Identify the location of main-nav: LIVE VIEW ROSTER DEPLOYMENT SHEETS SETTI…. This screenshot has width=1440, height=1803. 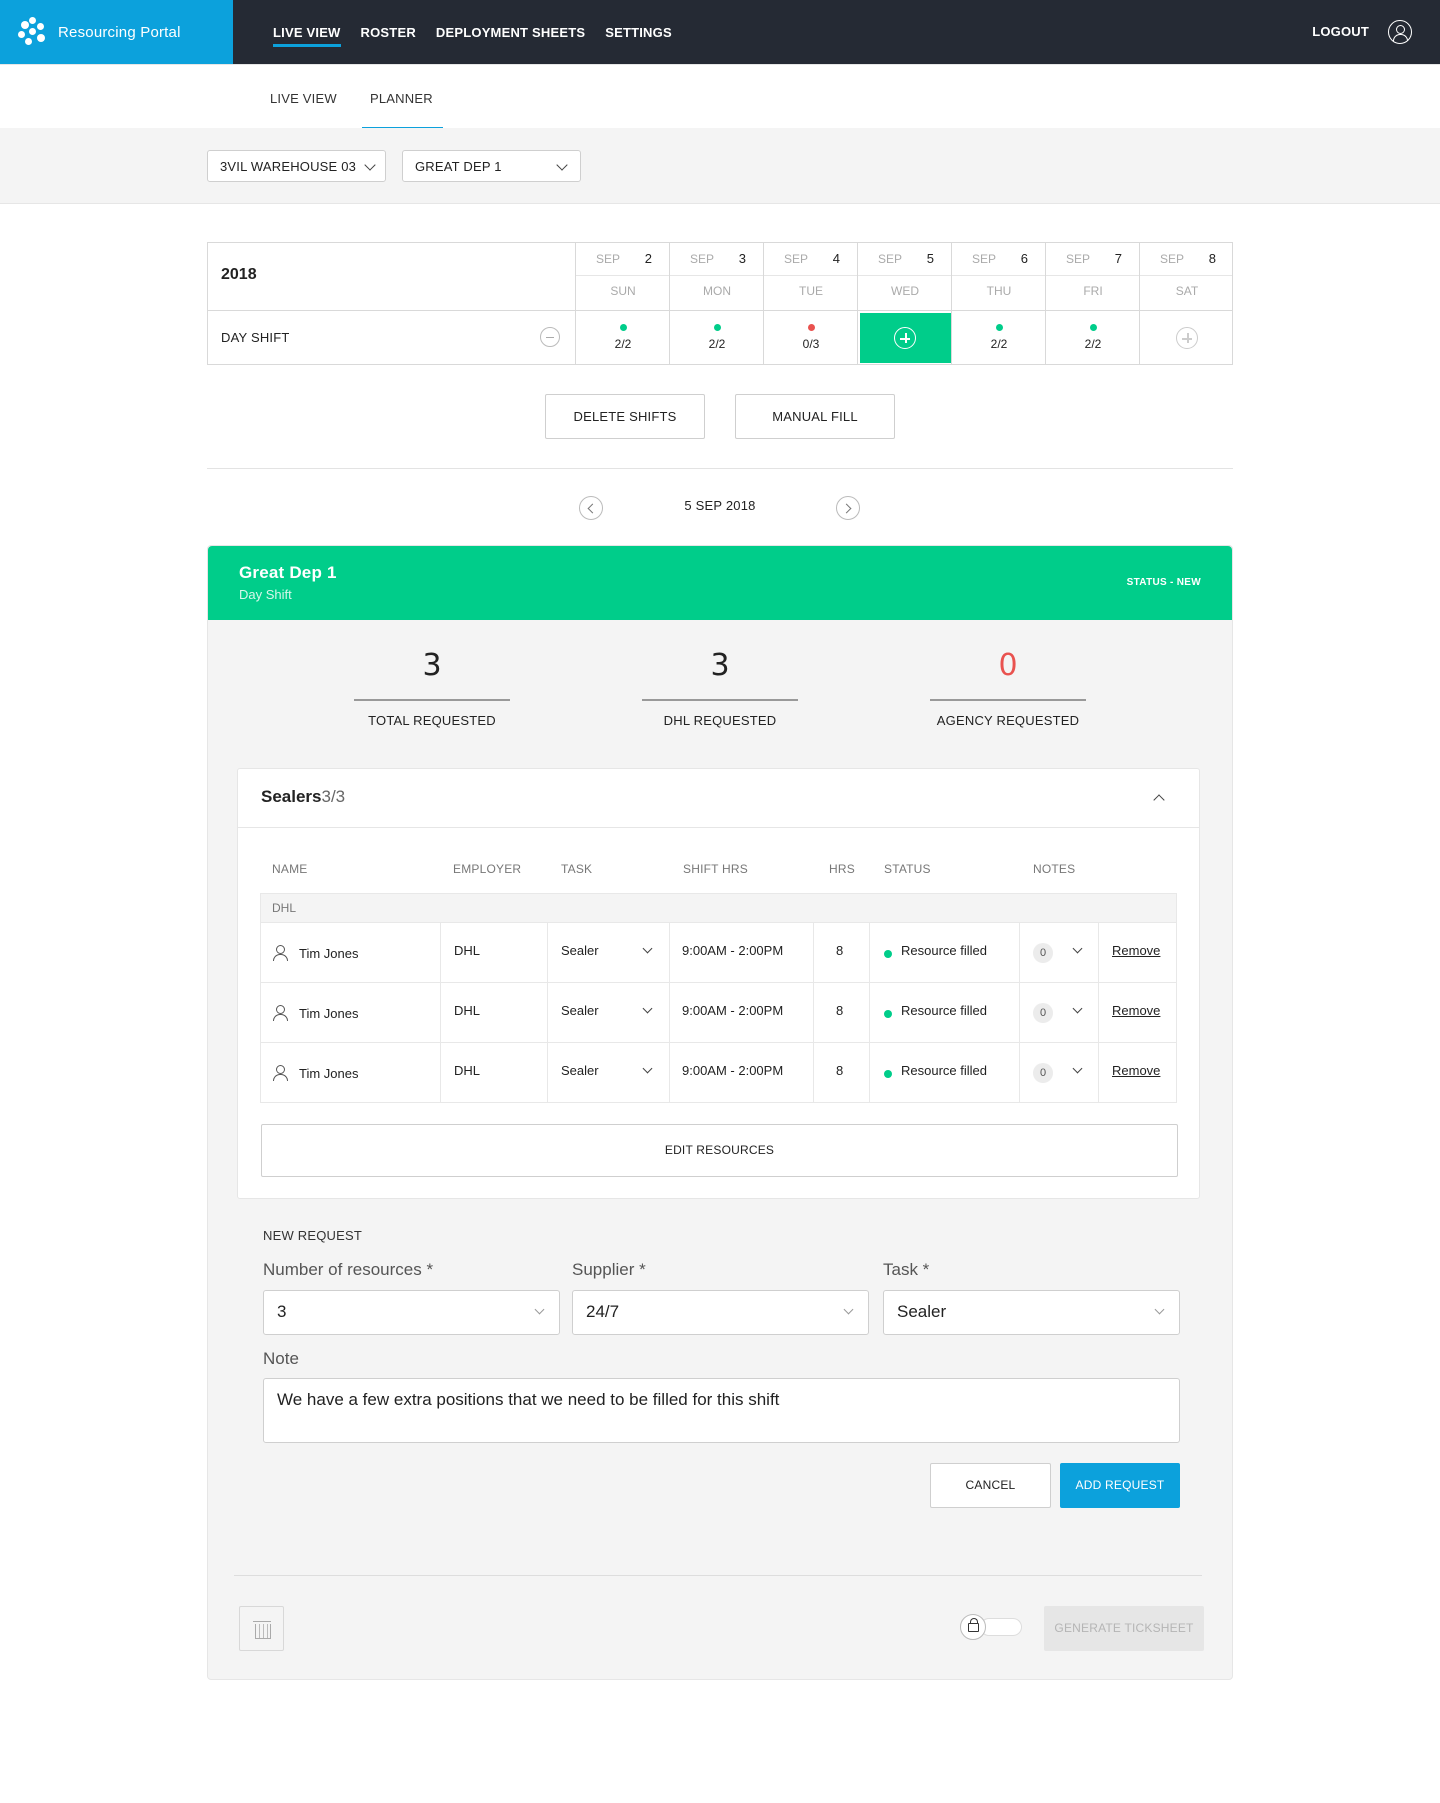
(482, 32).